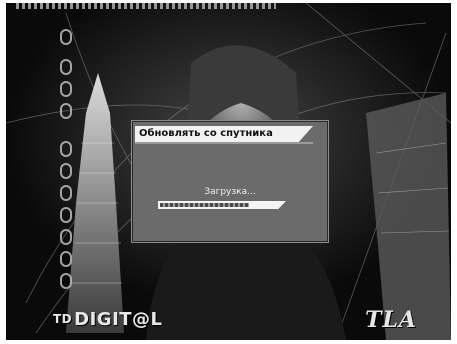  I want to click on channel-logo-digital: TD DIGIT@L, so click(108, 319).